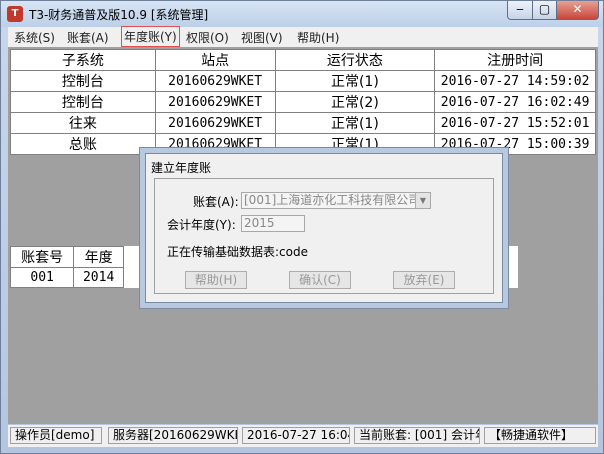  What do you see at coordinates (181, 168) in the screenshot?
I see `dialog-title: 建立年度账` at bounding box center [181, 168].